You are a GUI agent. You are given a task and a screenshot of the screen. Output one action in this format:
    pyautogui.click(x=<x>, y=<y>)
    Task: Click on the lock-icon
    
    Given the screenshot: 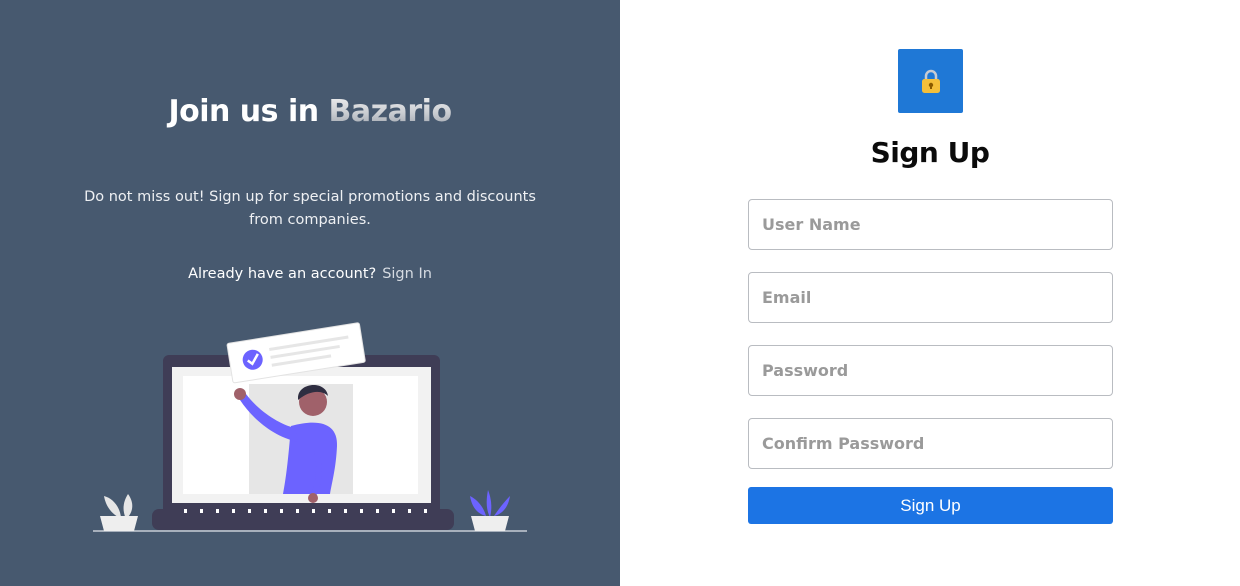 What is the action you would take?
    pyautogui.click(x=930, y=81)
    